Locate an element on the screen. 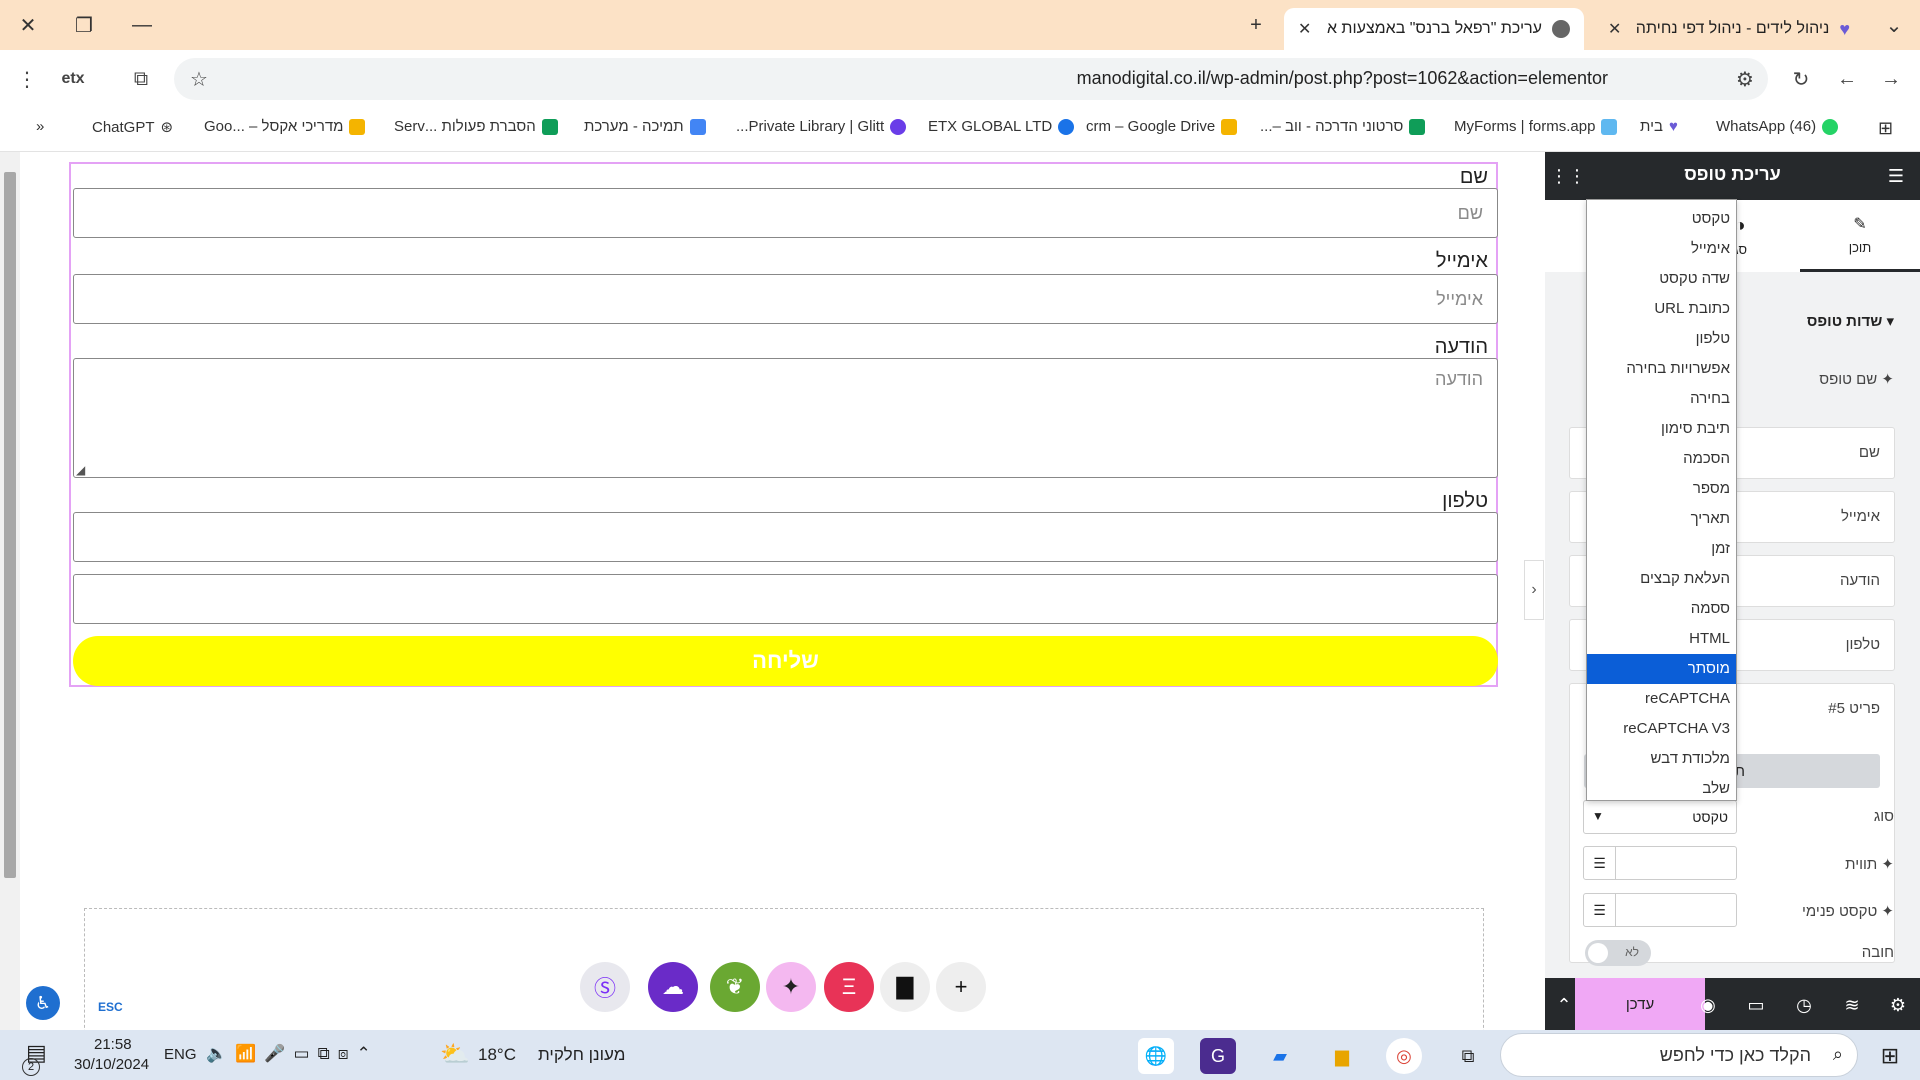  tab-content: ✎ תוכן is located at coordinates (1860, 236).